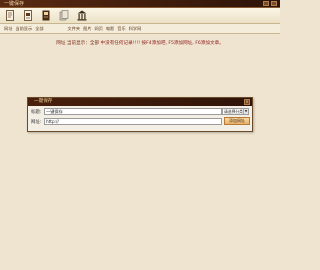 The height and width of the screenshot is (270, 320). Describe the element at coordinates (36, 112) in the screenshot. I see `title-label: 标题:` at that location.